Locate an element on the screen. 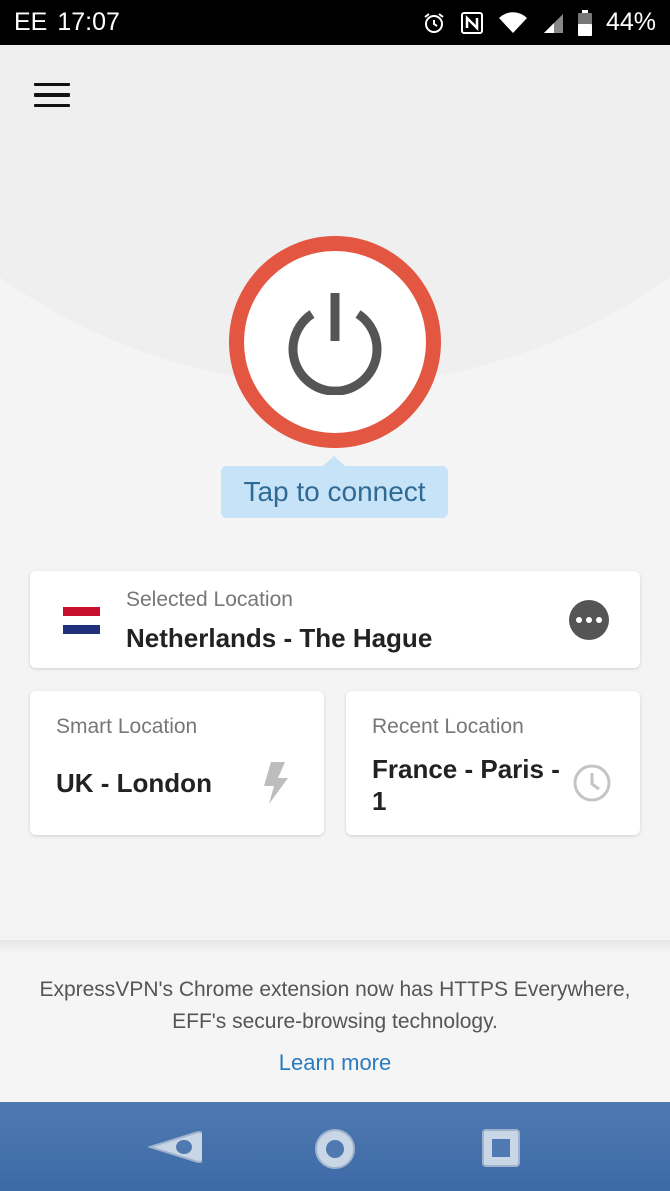 This screenshot has width=670, height=1191. battery-icon is located at coordinates (584, 22).